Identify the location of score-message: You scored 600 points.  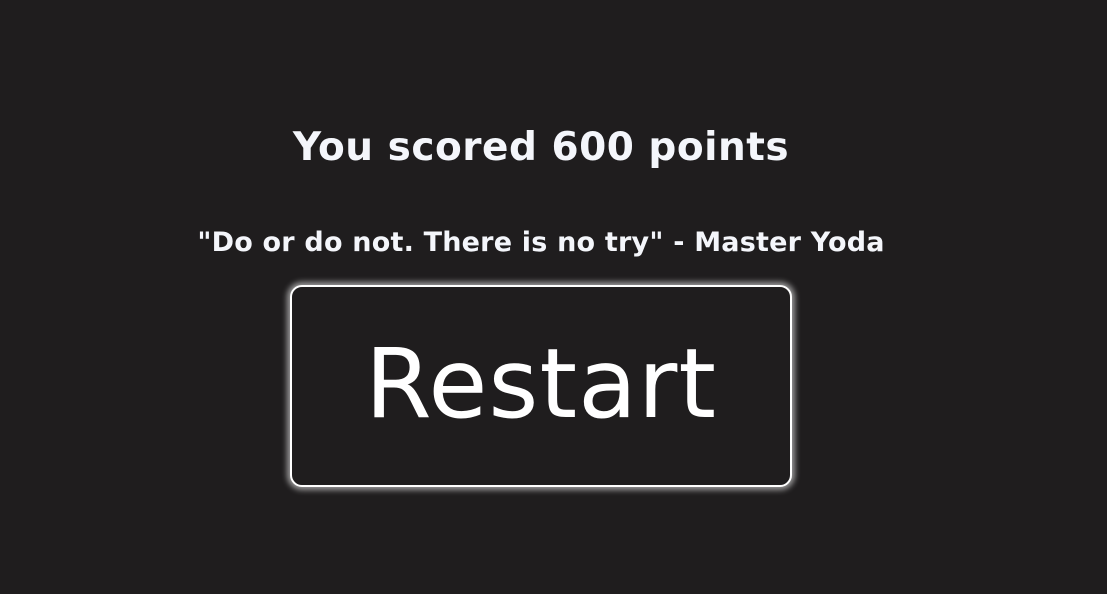
(541, 147).